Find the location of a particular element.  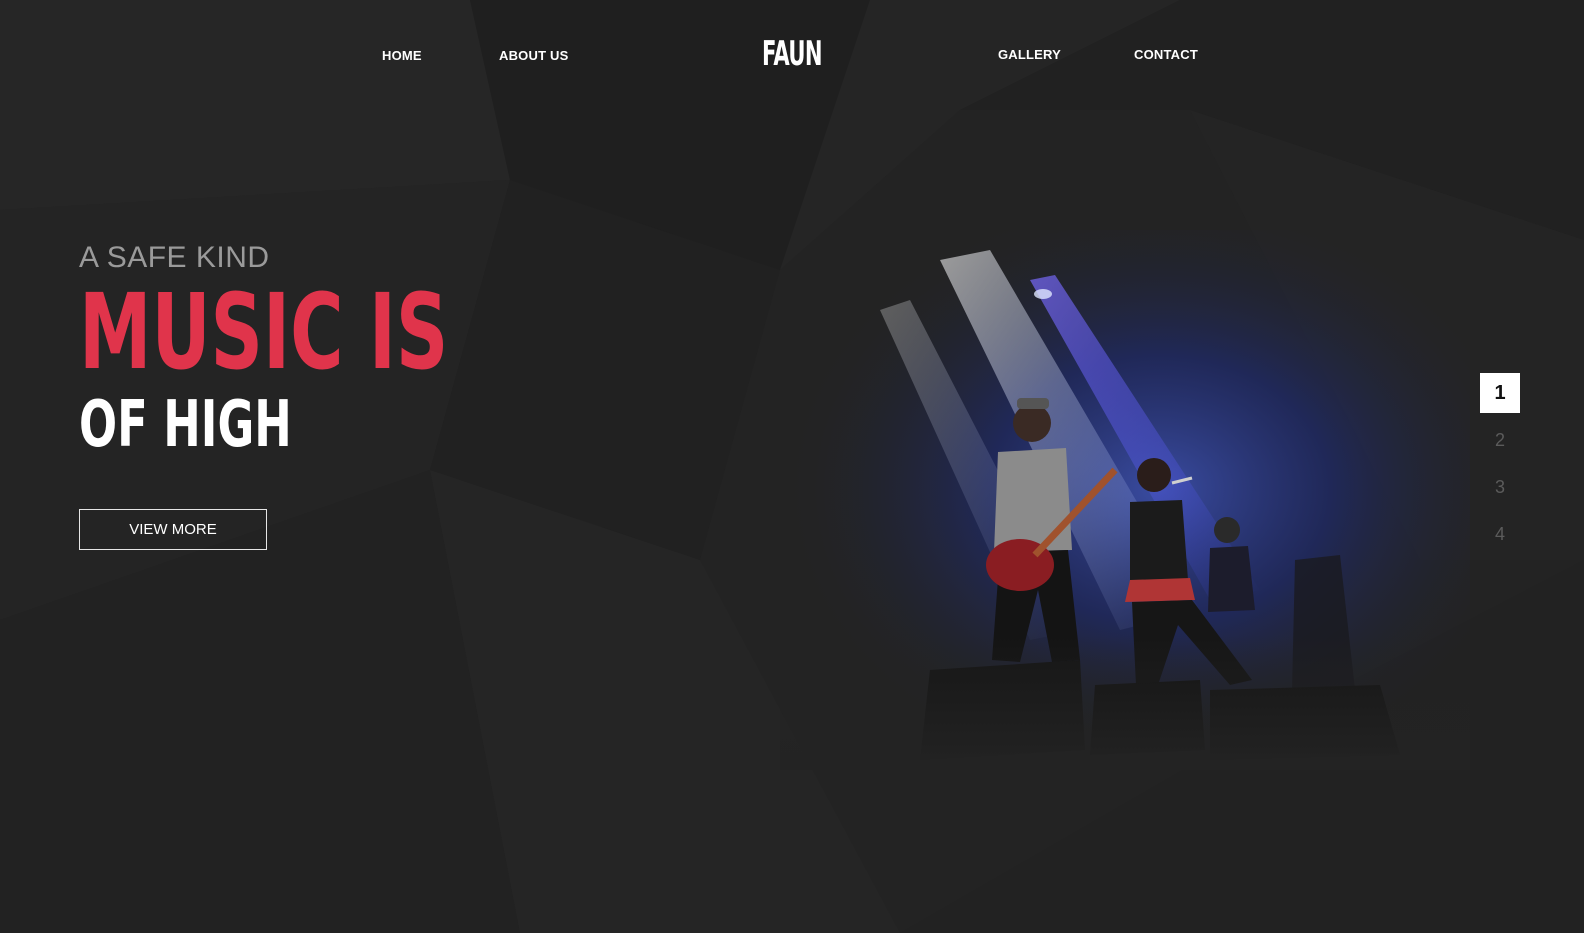

nav-contact: CONTACT is located at coordinates (1166, 54).